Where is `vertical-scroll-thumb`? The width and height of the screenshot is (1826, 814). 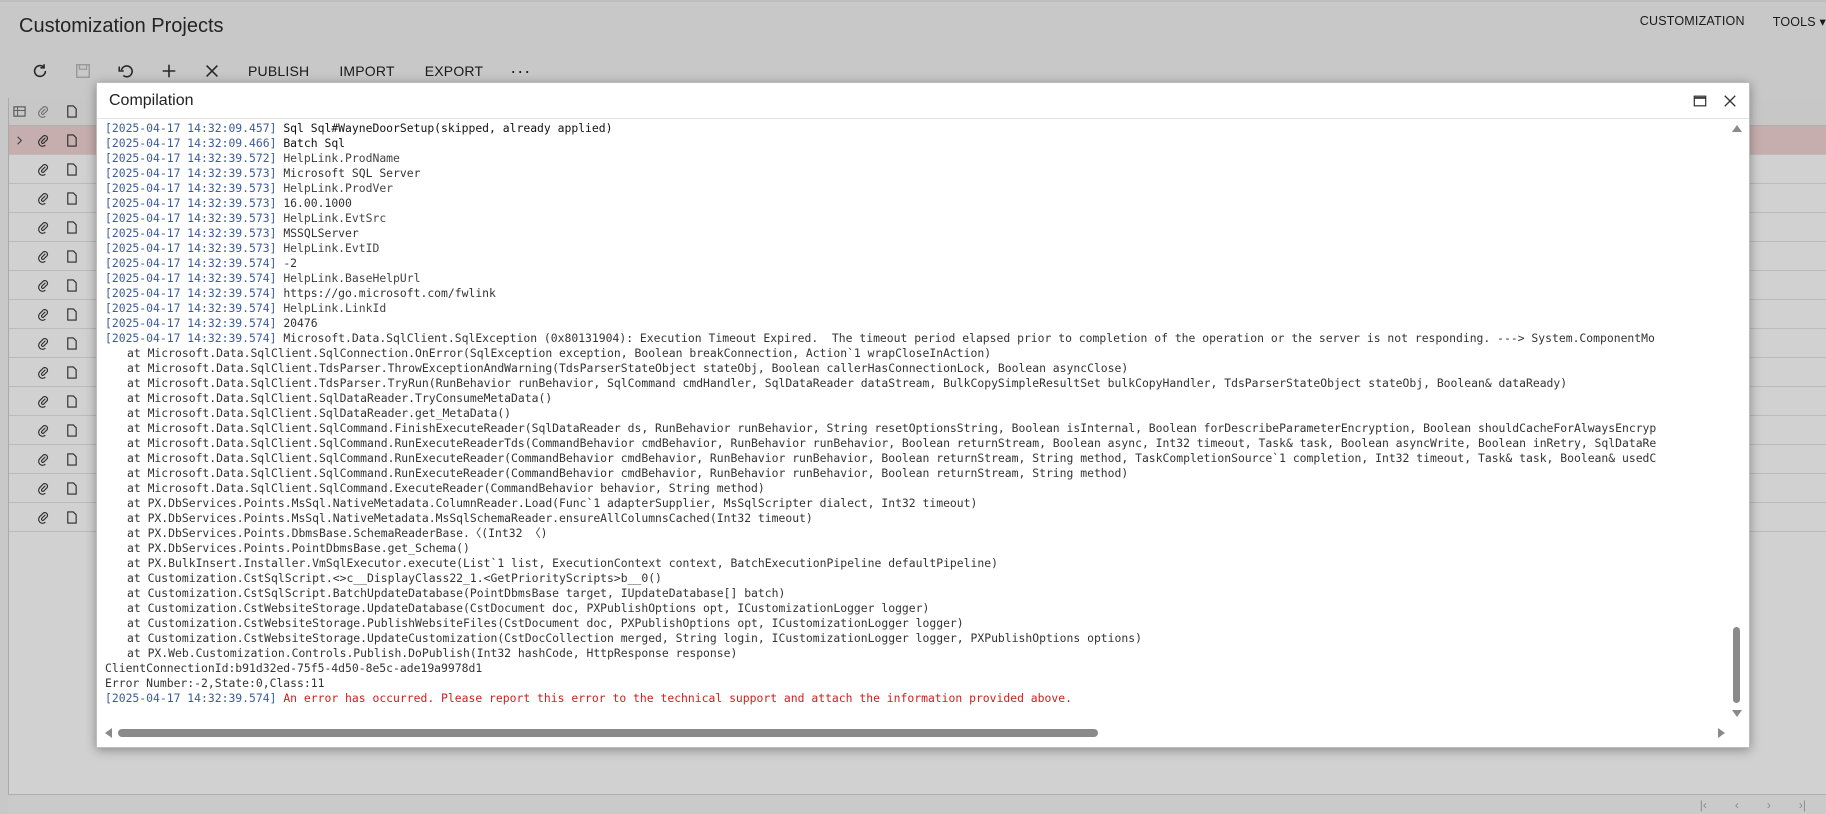
vertical-scroll-thumb is located at coordinates (1736, 665).